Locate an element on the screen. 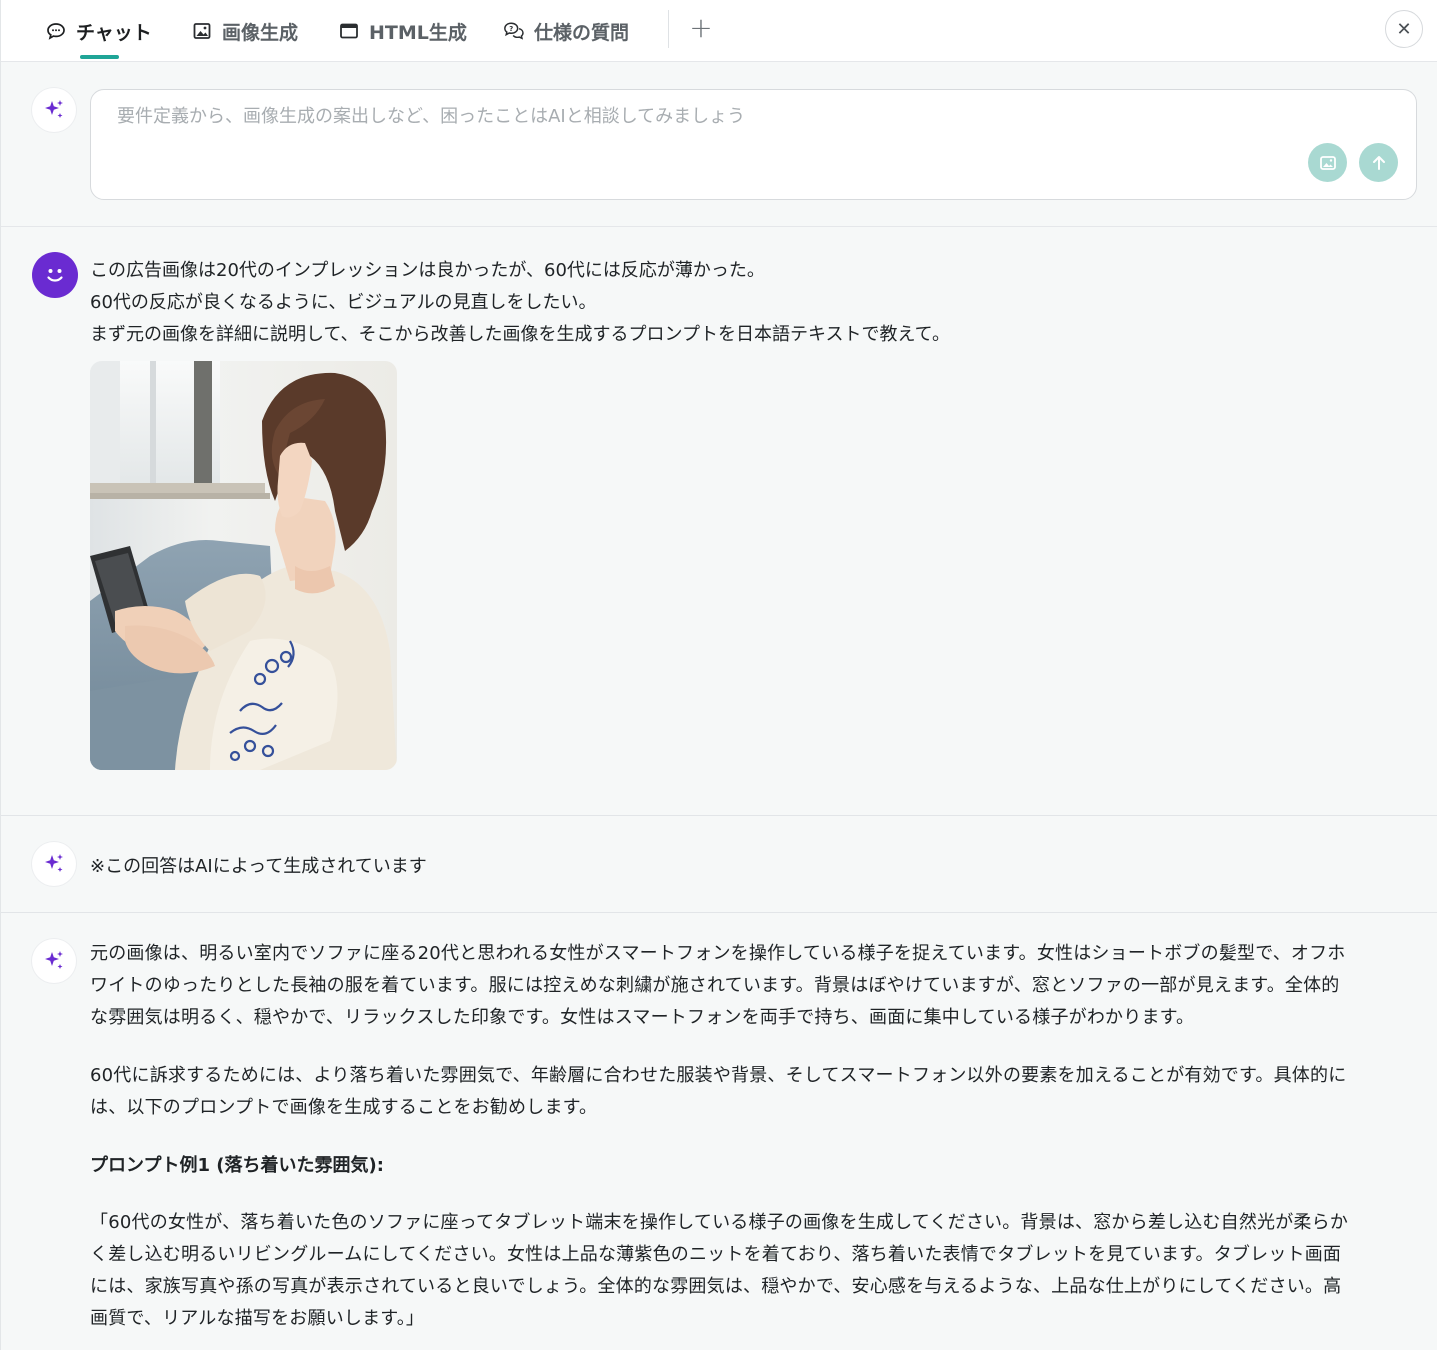 This screenshot has width=1437, height=1350. tab-chat: チャット is located at coordinates (98, 31).